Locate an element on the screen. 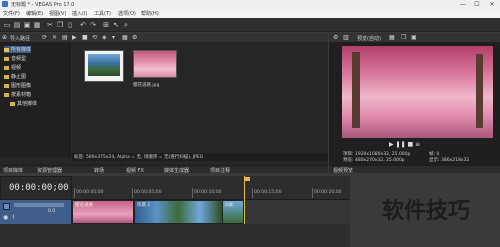 This screenshot has height=247, width=500. preview-transport: ▶ ❚❚ ■ ≡ is located at coordinates (404, 144).